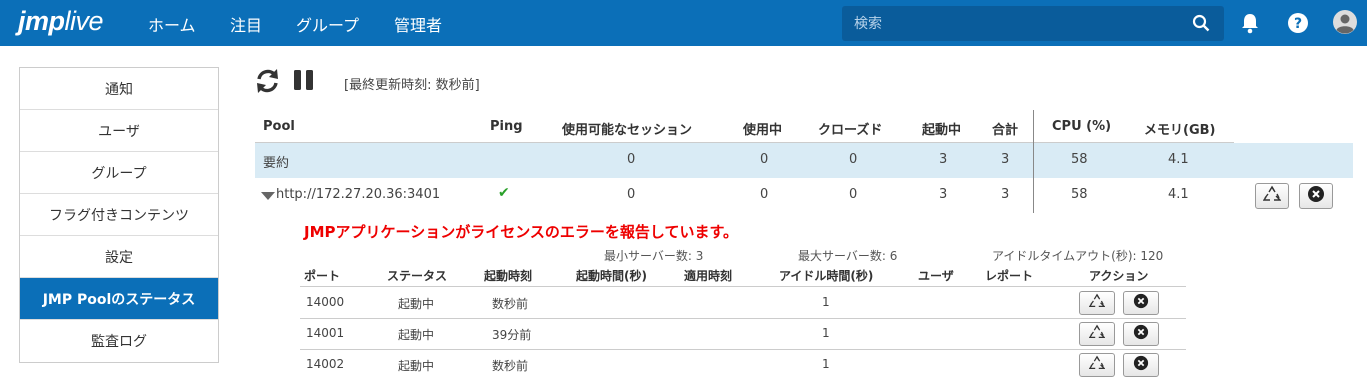 This screenshot has width=1367, height=383. Describe the element at coordinates (1033, 161) in the screenshot. I see `column-divider` at that location.